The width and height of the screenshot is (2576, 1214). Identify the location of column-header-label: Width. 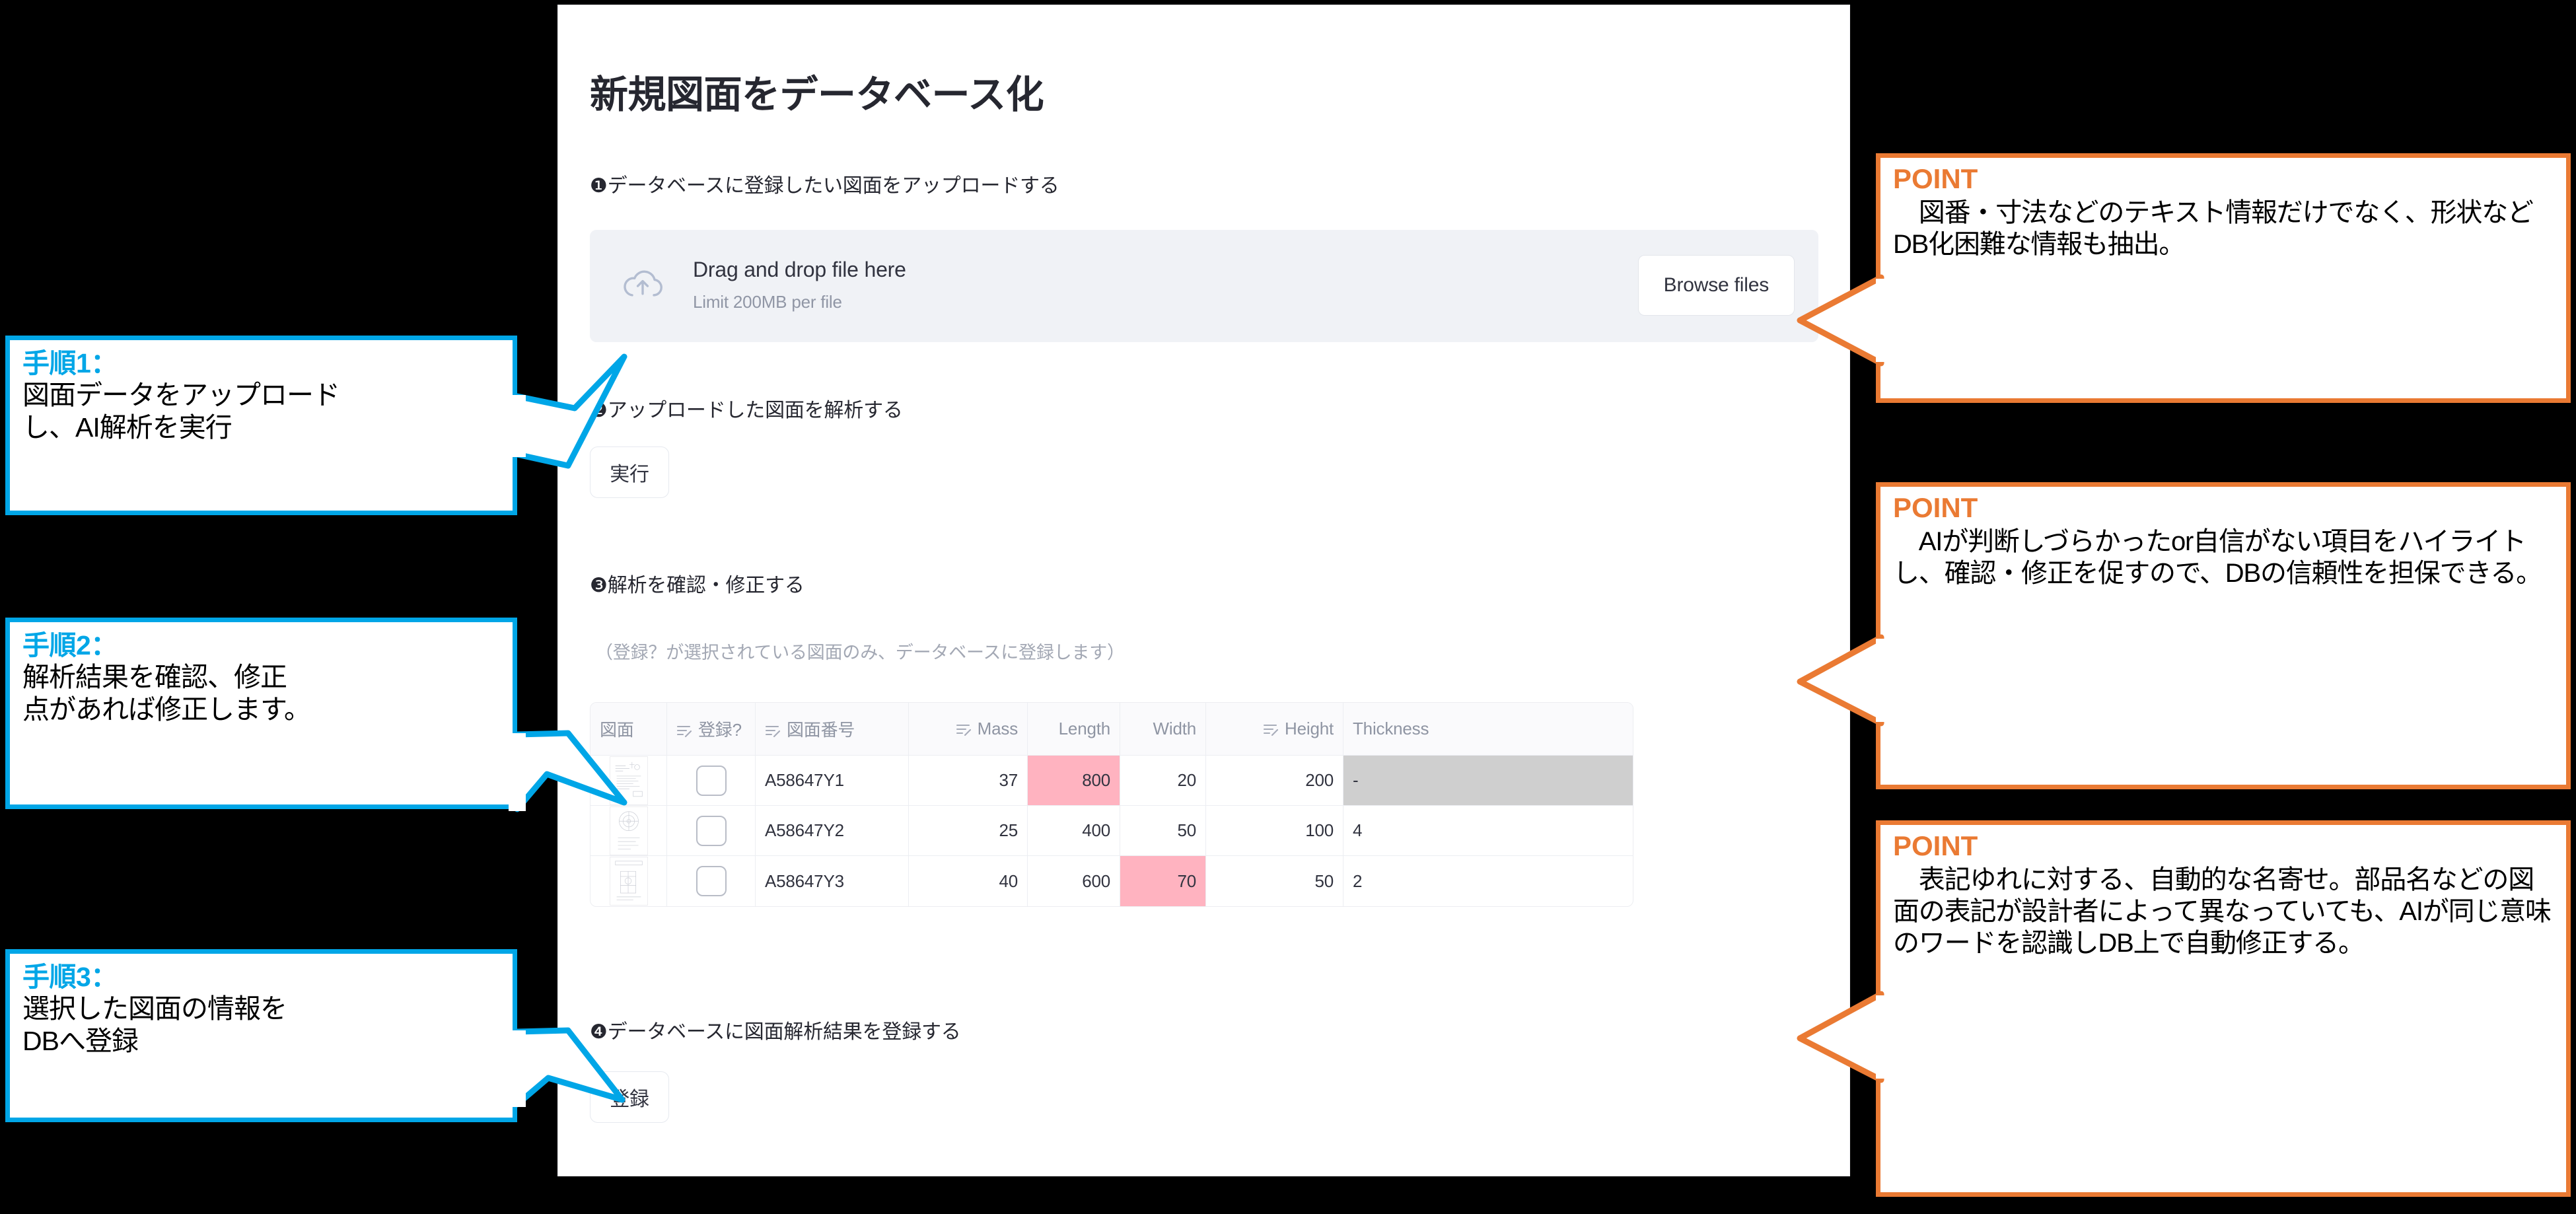
(1175, 728).